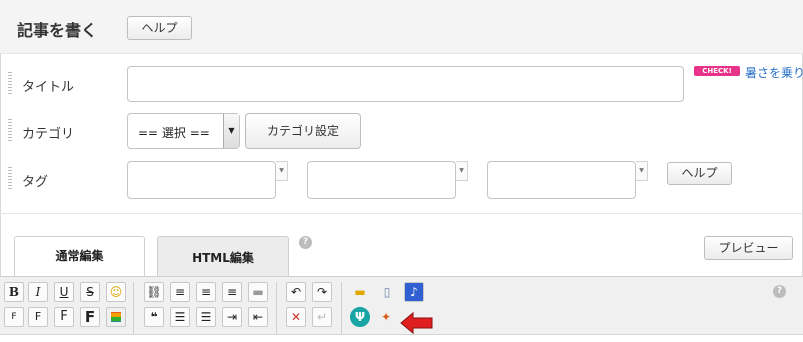 The width and height of the screenshot is (803, 342). Describe the element at coordinates (717, 71) in the screenshot. I see `check-badge: CHECK!` at that location.